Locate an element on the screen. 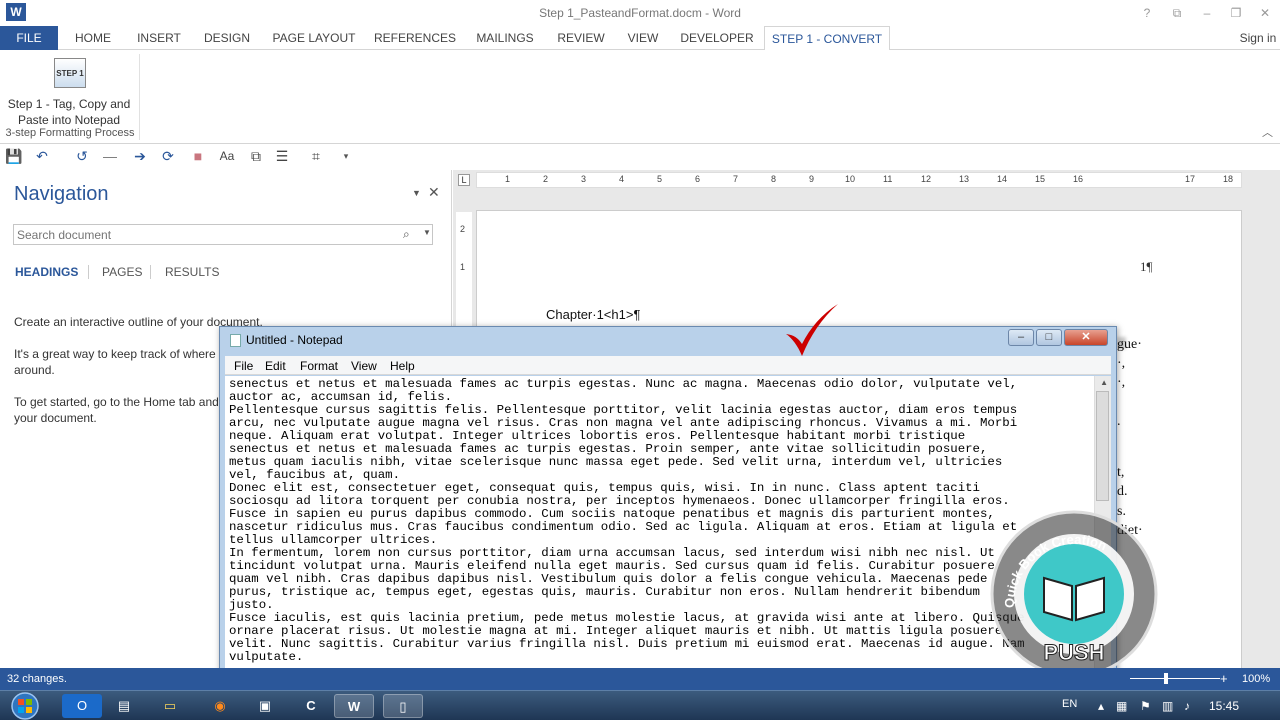  store-icon: ▤ is located at coordinates (124, 706).